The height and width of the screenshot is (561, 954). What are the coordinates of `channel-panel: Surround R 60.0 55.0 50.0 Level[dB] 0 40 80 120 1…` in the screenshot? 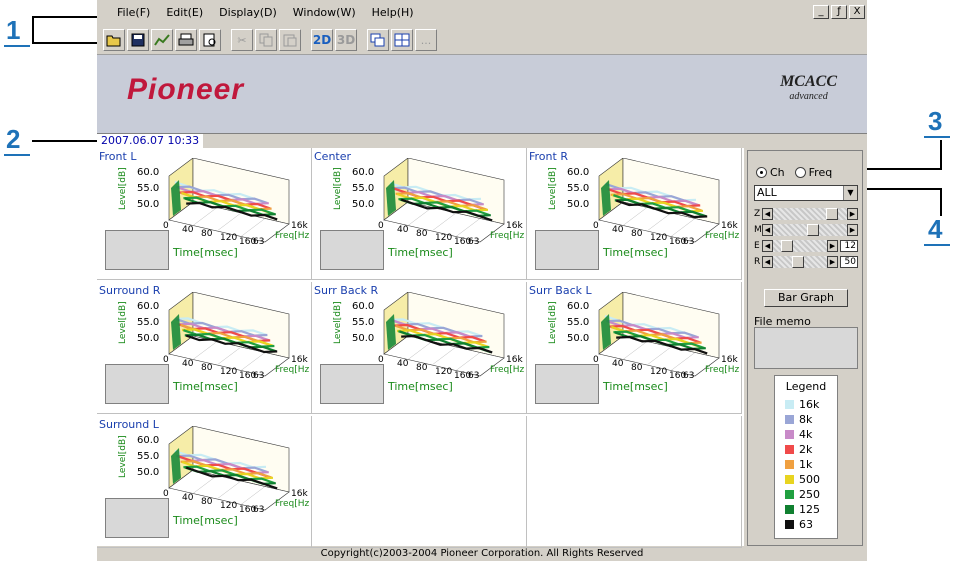 It's located at (204, 348).